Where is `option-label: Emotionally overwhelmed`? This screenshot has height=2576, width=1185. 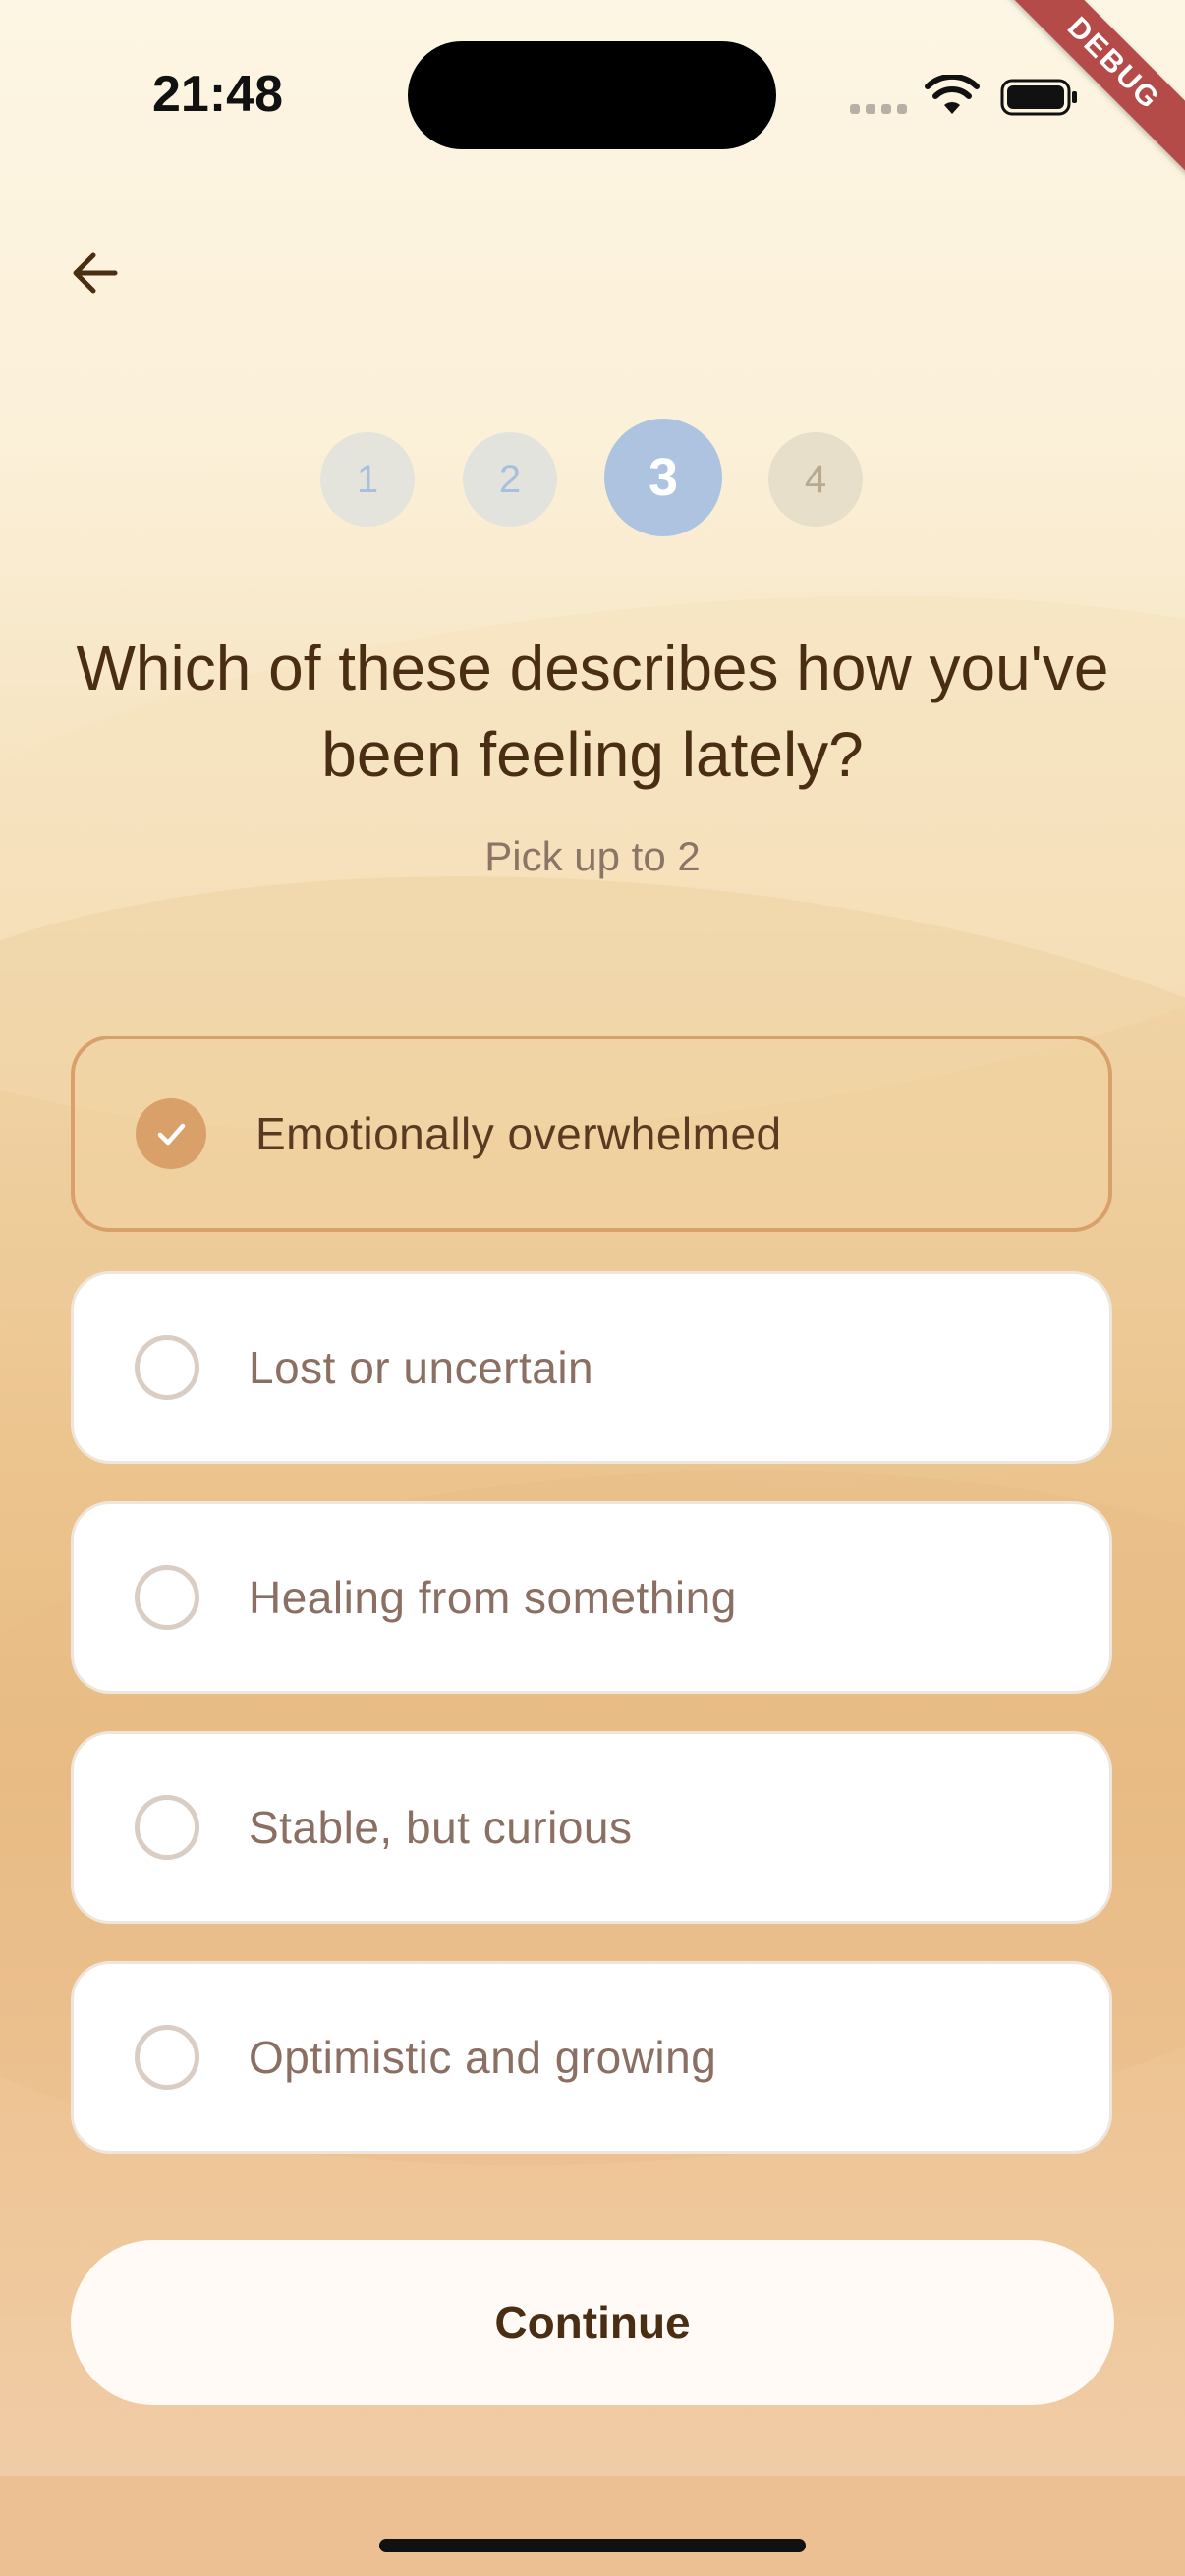 option-label: Emotionally overwhelmed is located at coordinates (519, 1133).